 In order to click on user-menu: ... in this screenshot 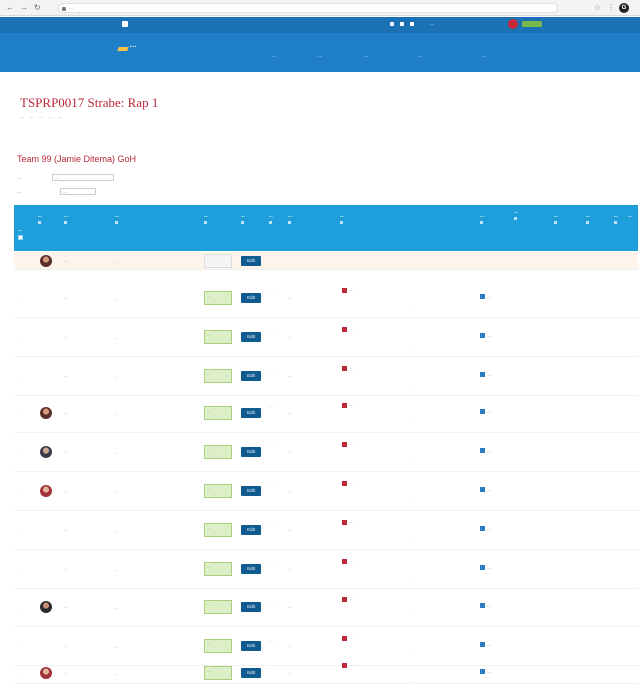, I will do `click(432, 24)`.